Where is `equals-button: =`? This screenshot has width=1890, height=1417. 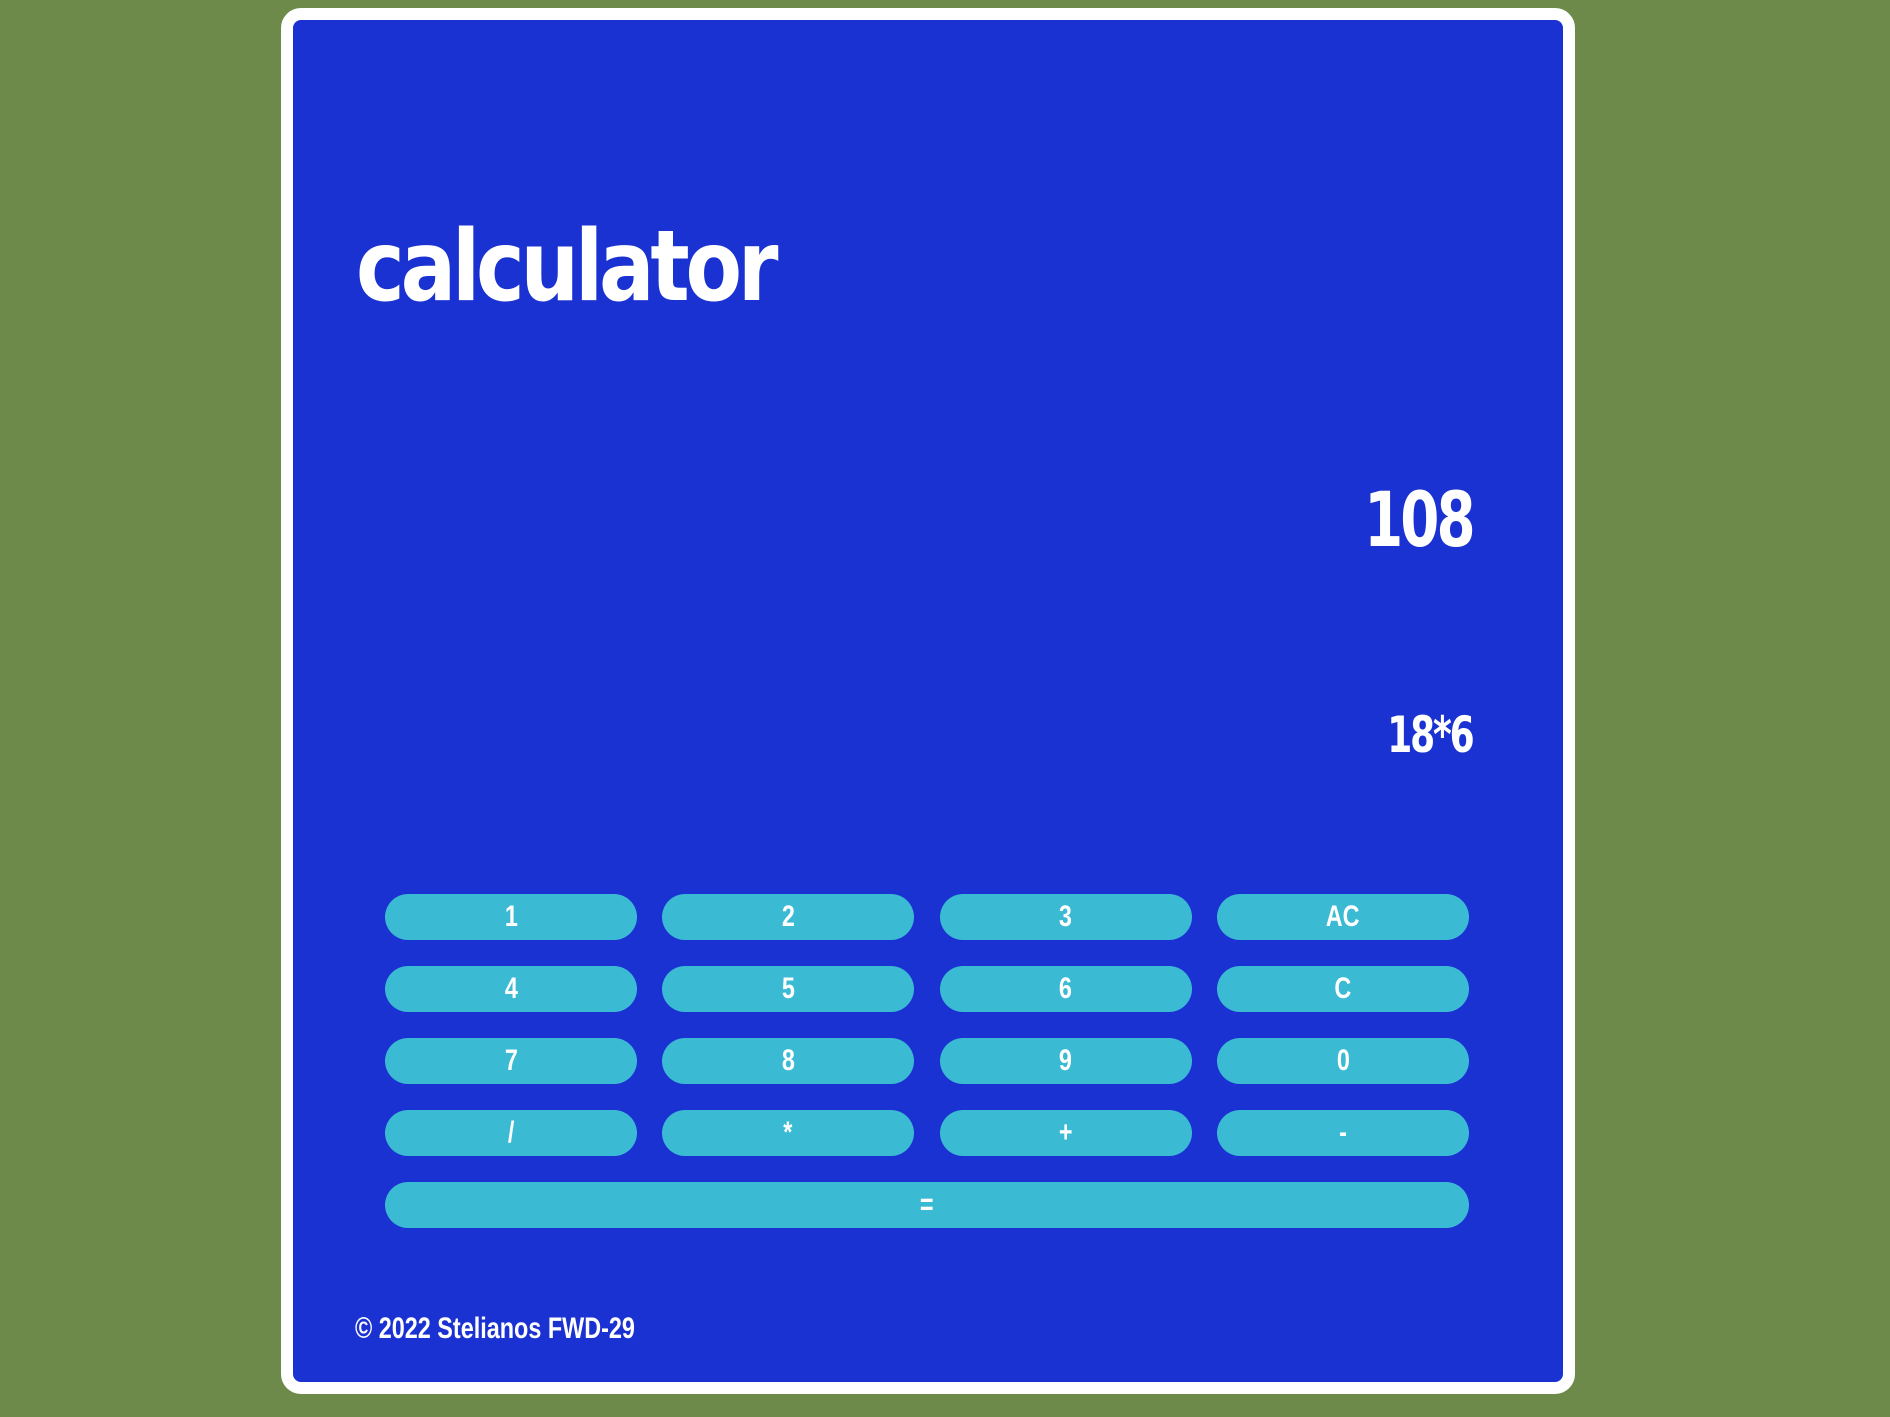
equals-button: = is located at coordinates (927, 1205).